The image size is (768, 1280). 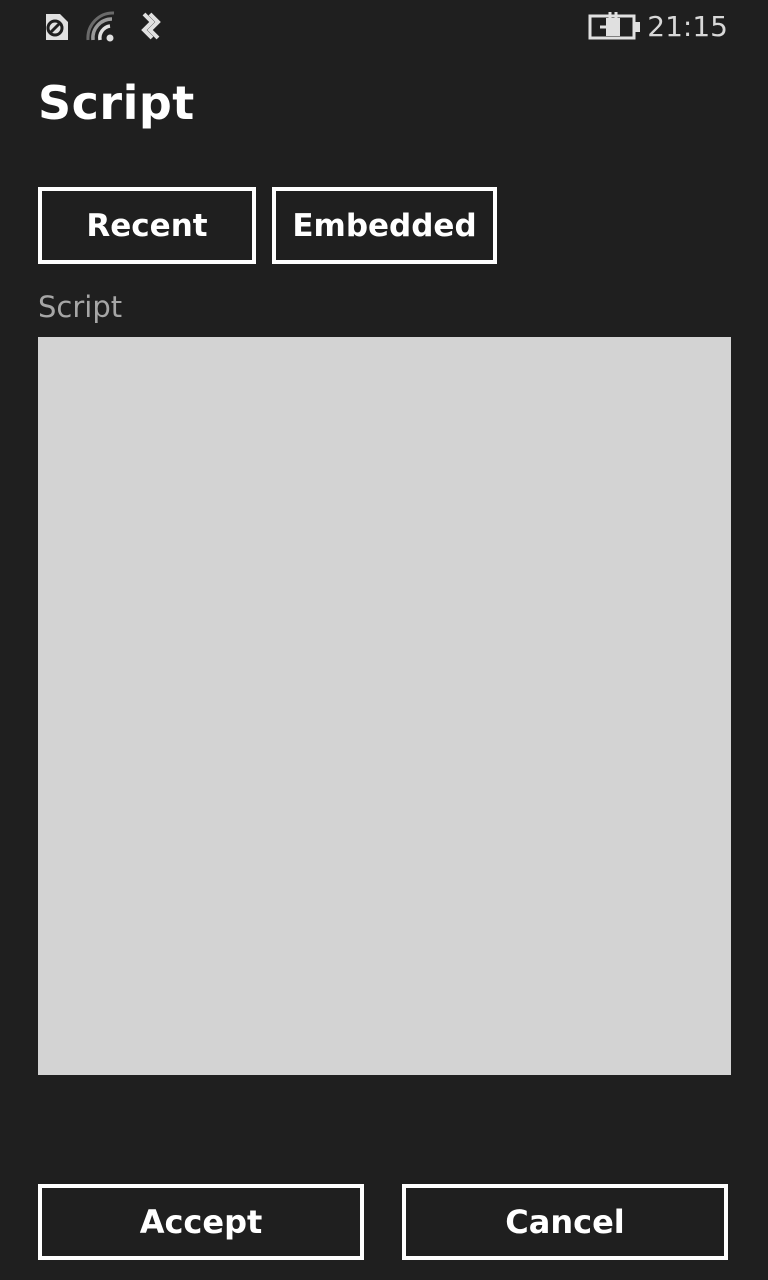 I want to click on recent-button: Recent, so click(x=147, y=225).